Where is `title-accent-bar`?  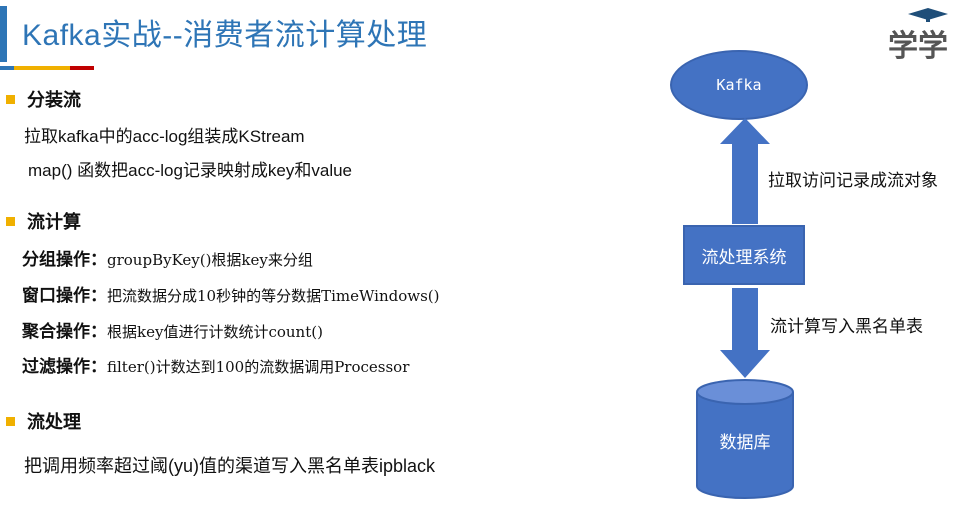
title-accent-bar is located at coordinates (3, 34).